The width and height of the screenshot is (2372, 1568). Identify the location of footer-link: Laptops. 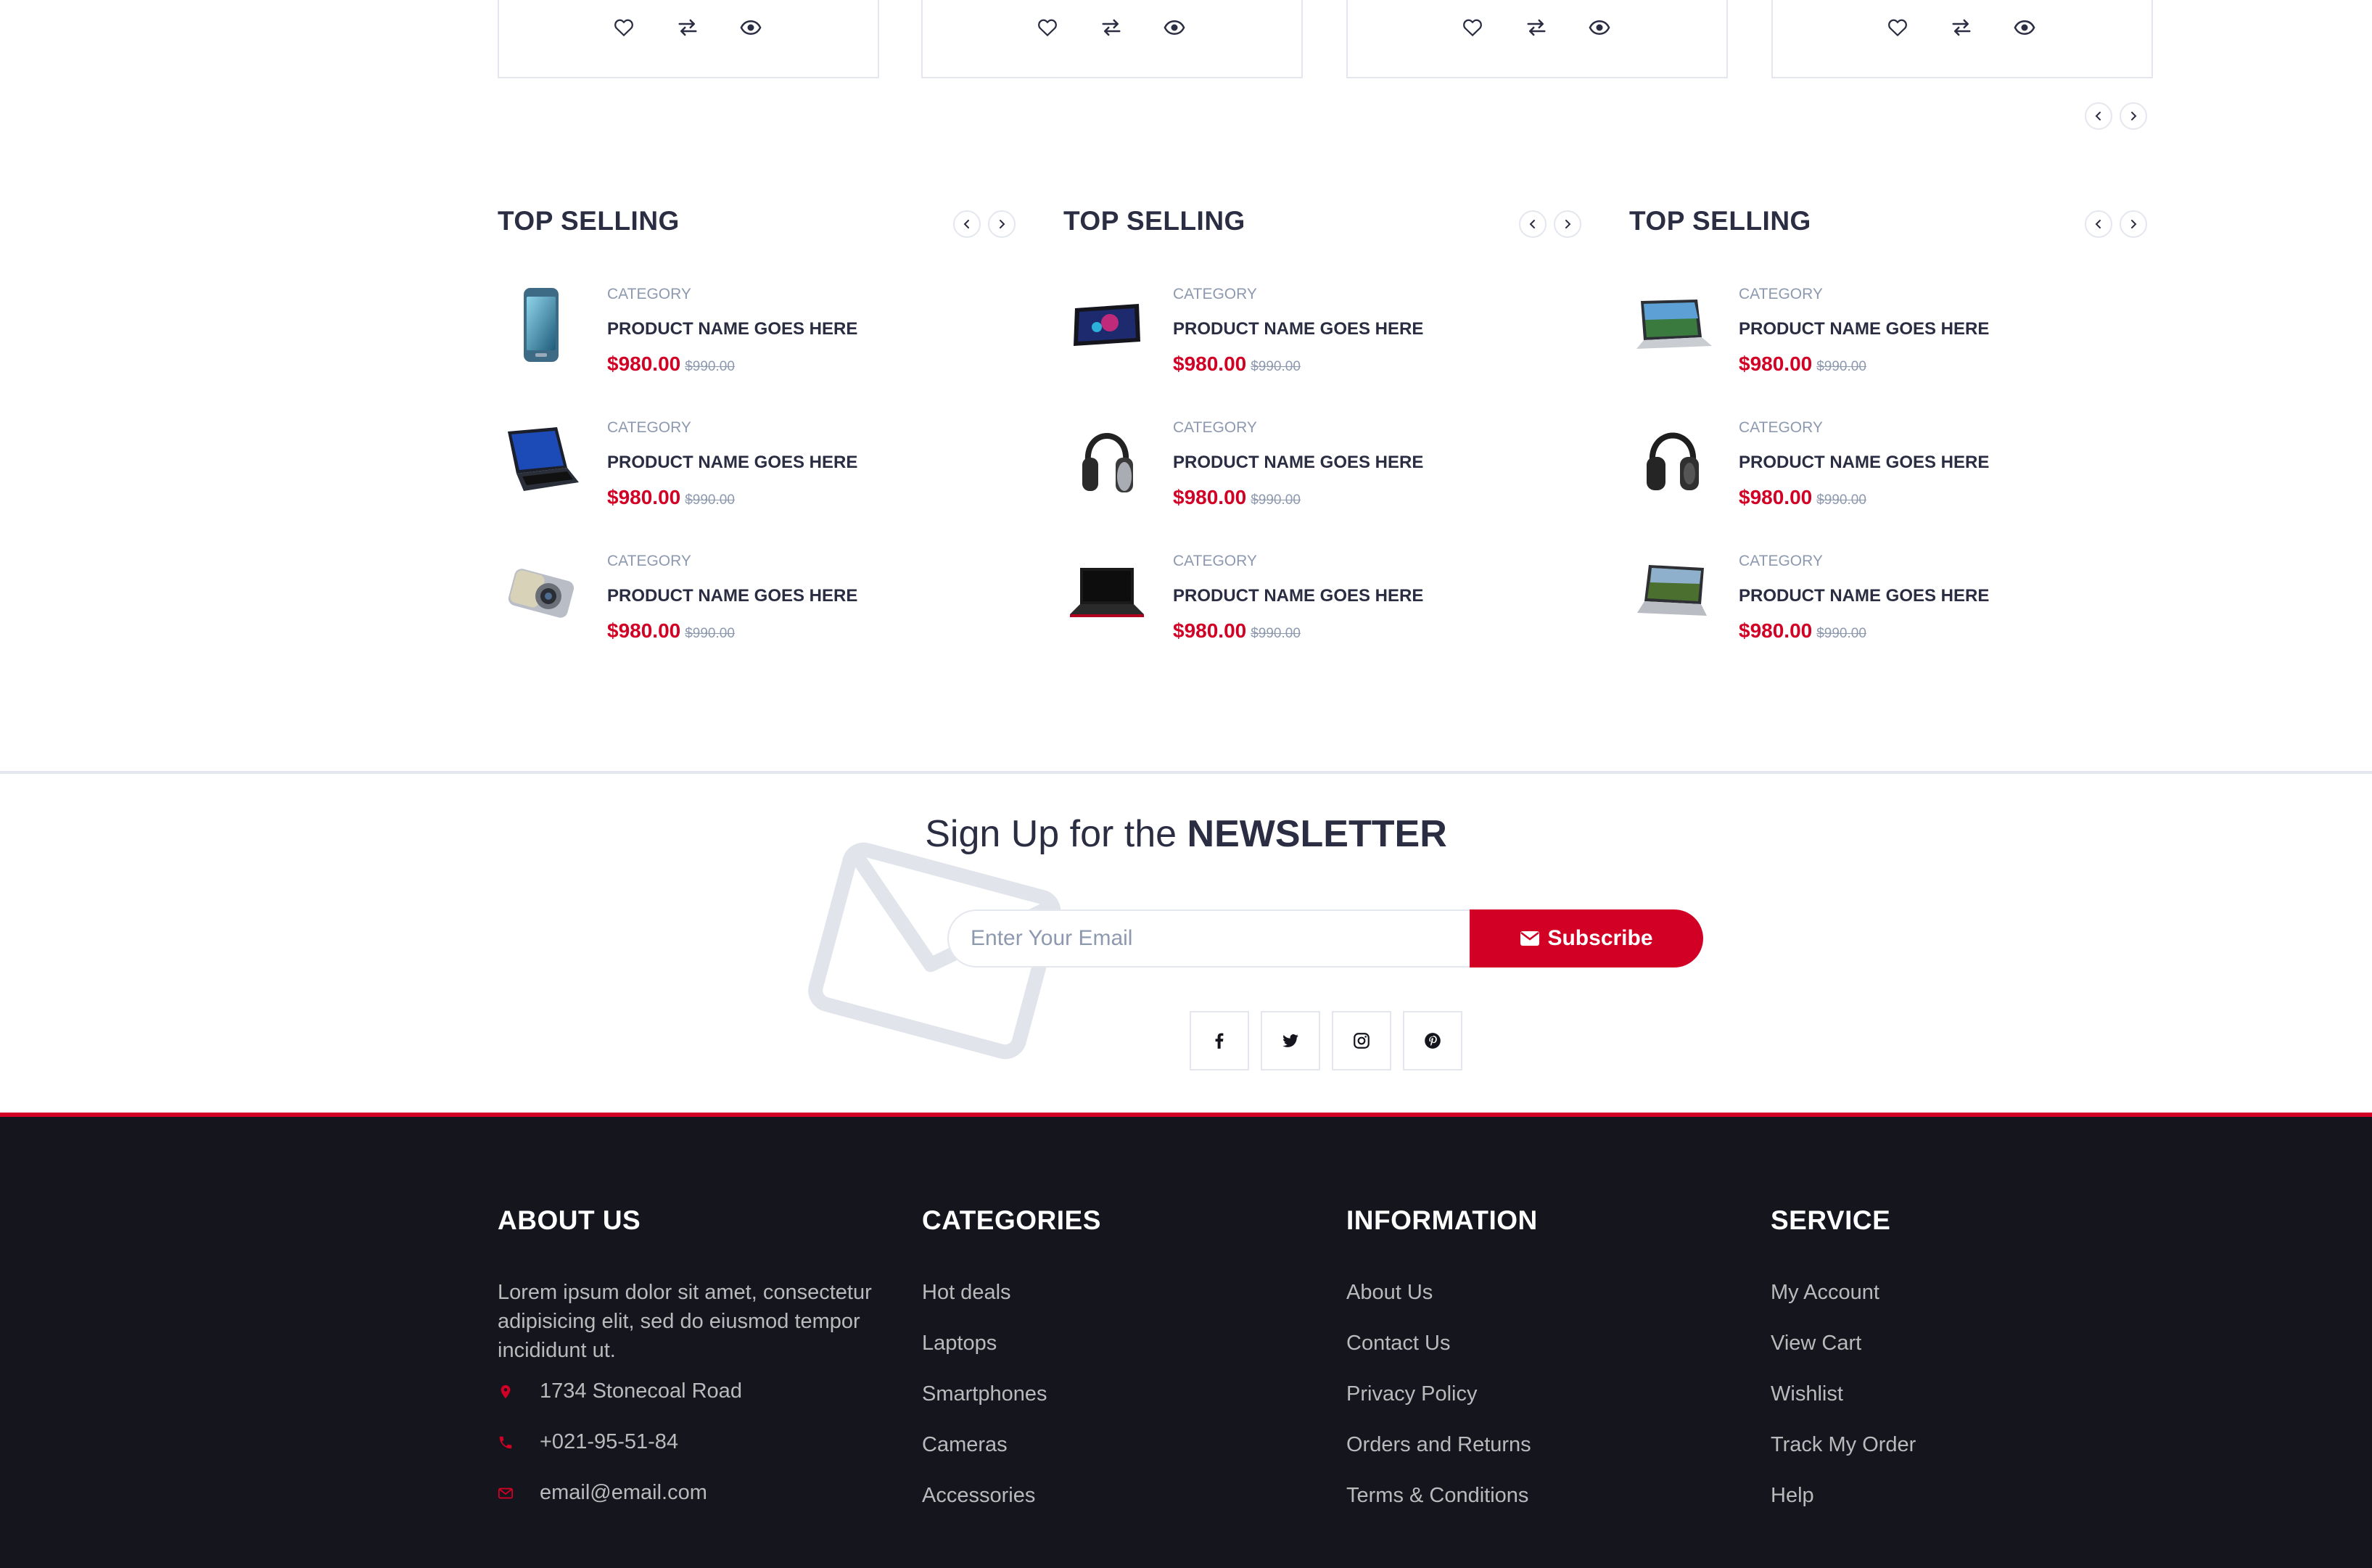
(959, 1344).